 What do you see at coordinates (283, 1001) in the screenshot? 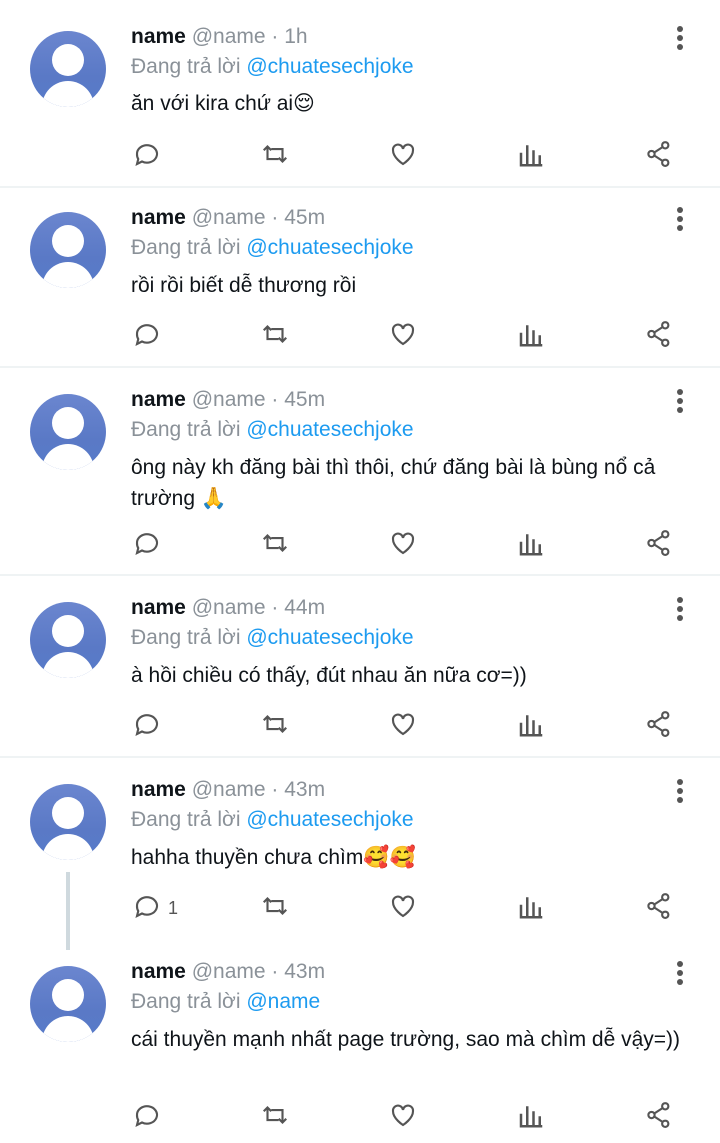
I see `reply-to-link: @name` at bounding box center [283, 1001].